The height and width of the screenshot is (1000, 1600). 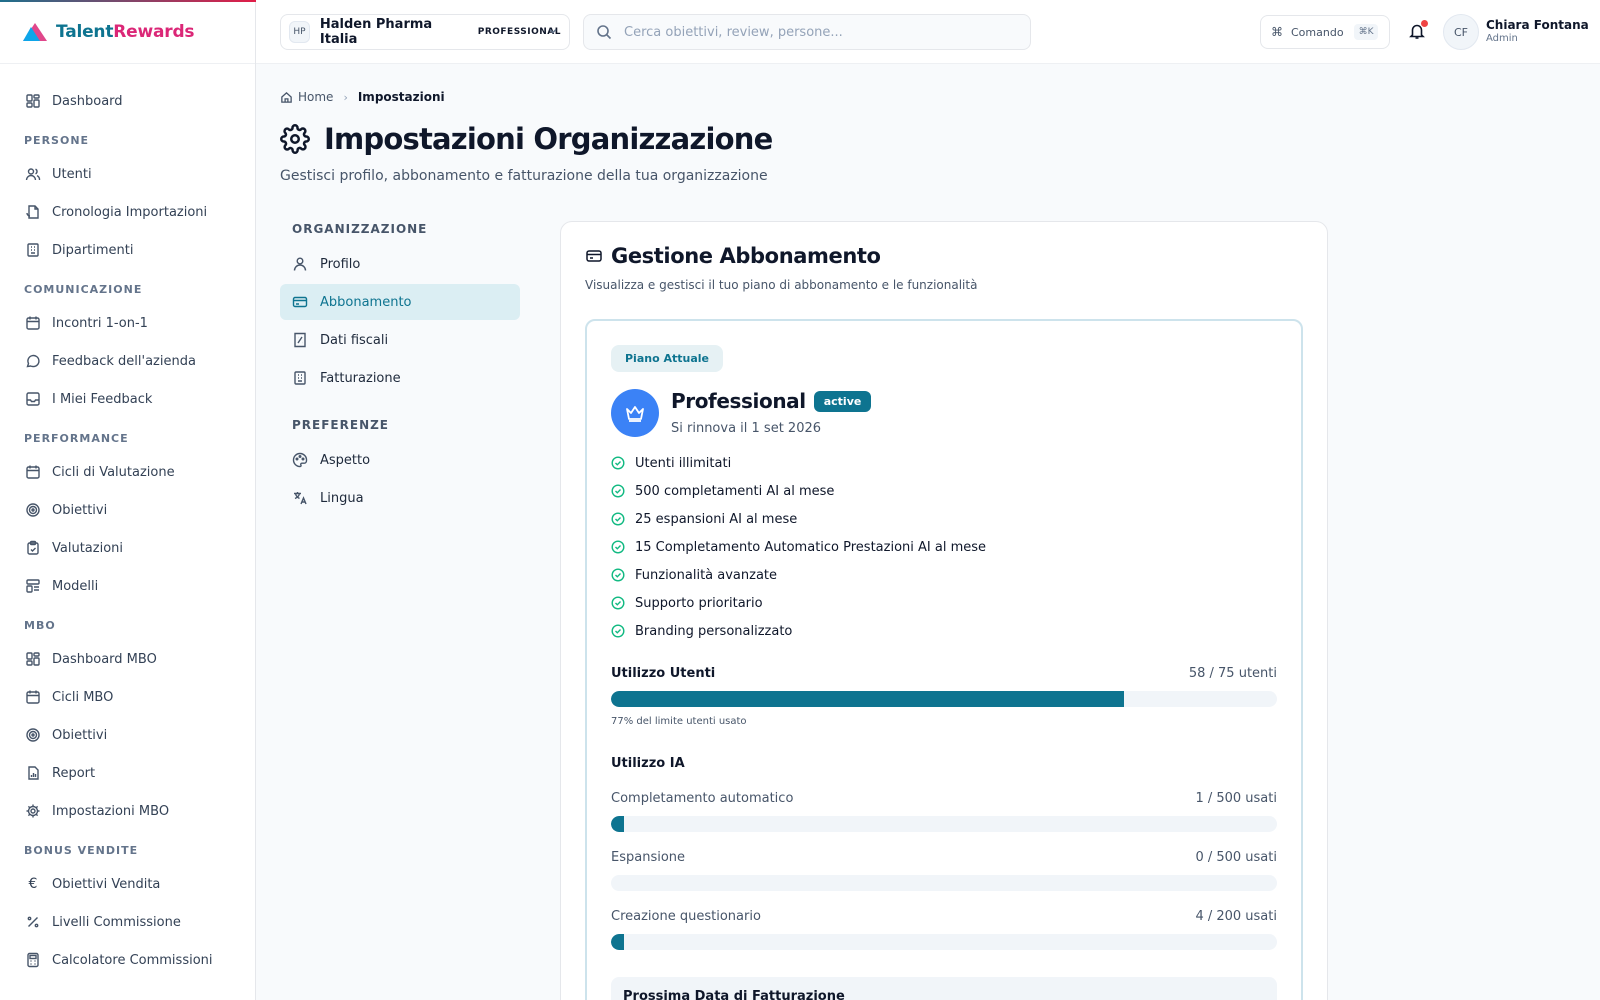 I want to click on command-label: Comando, so click(x=1317, y=32).